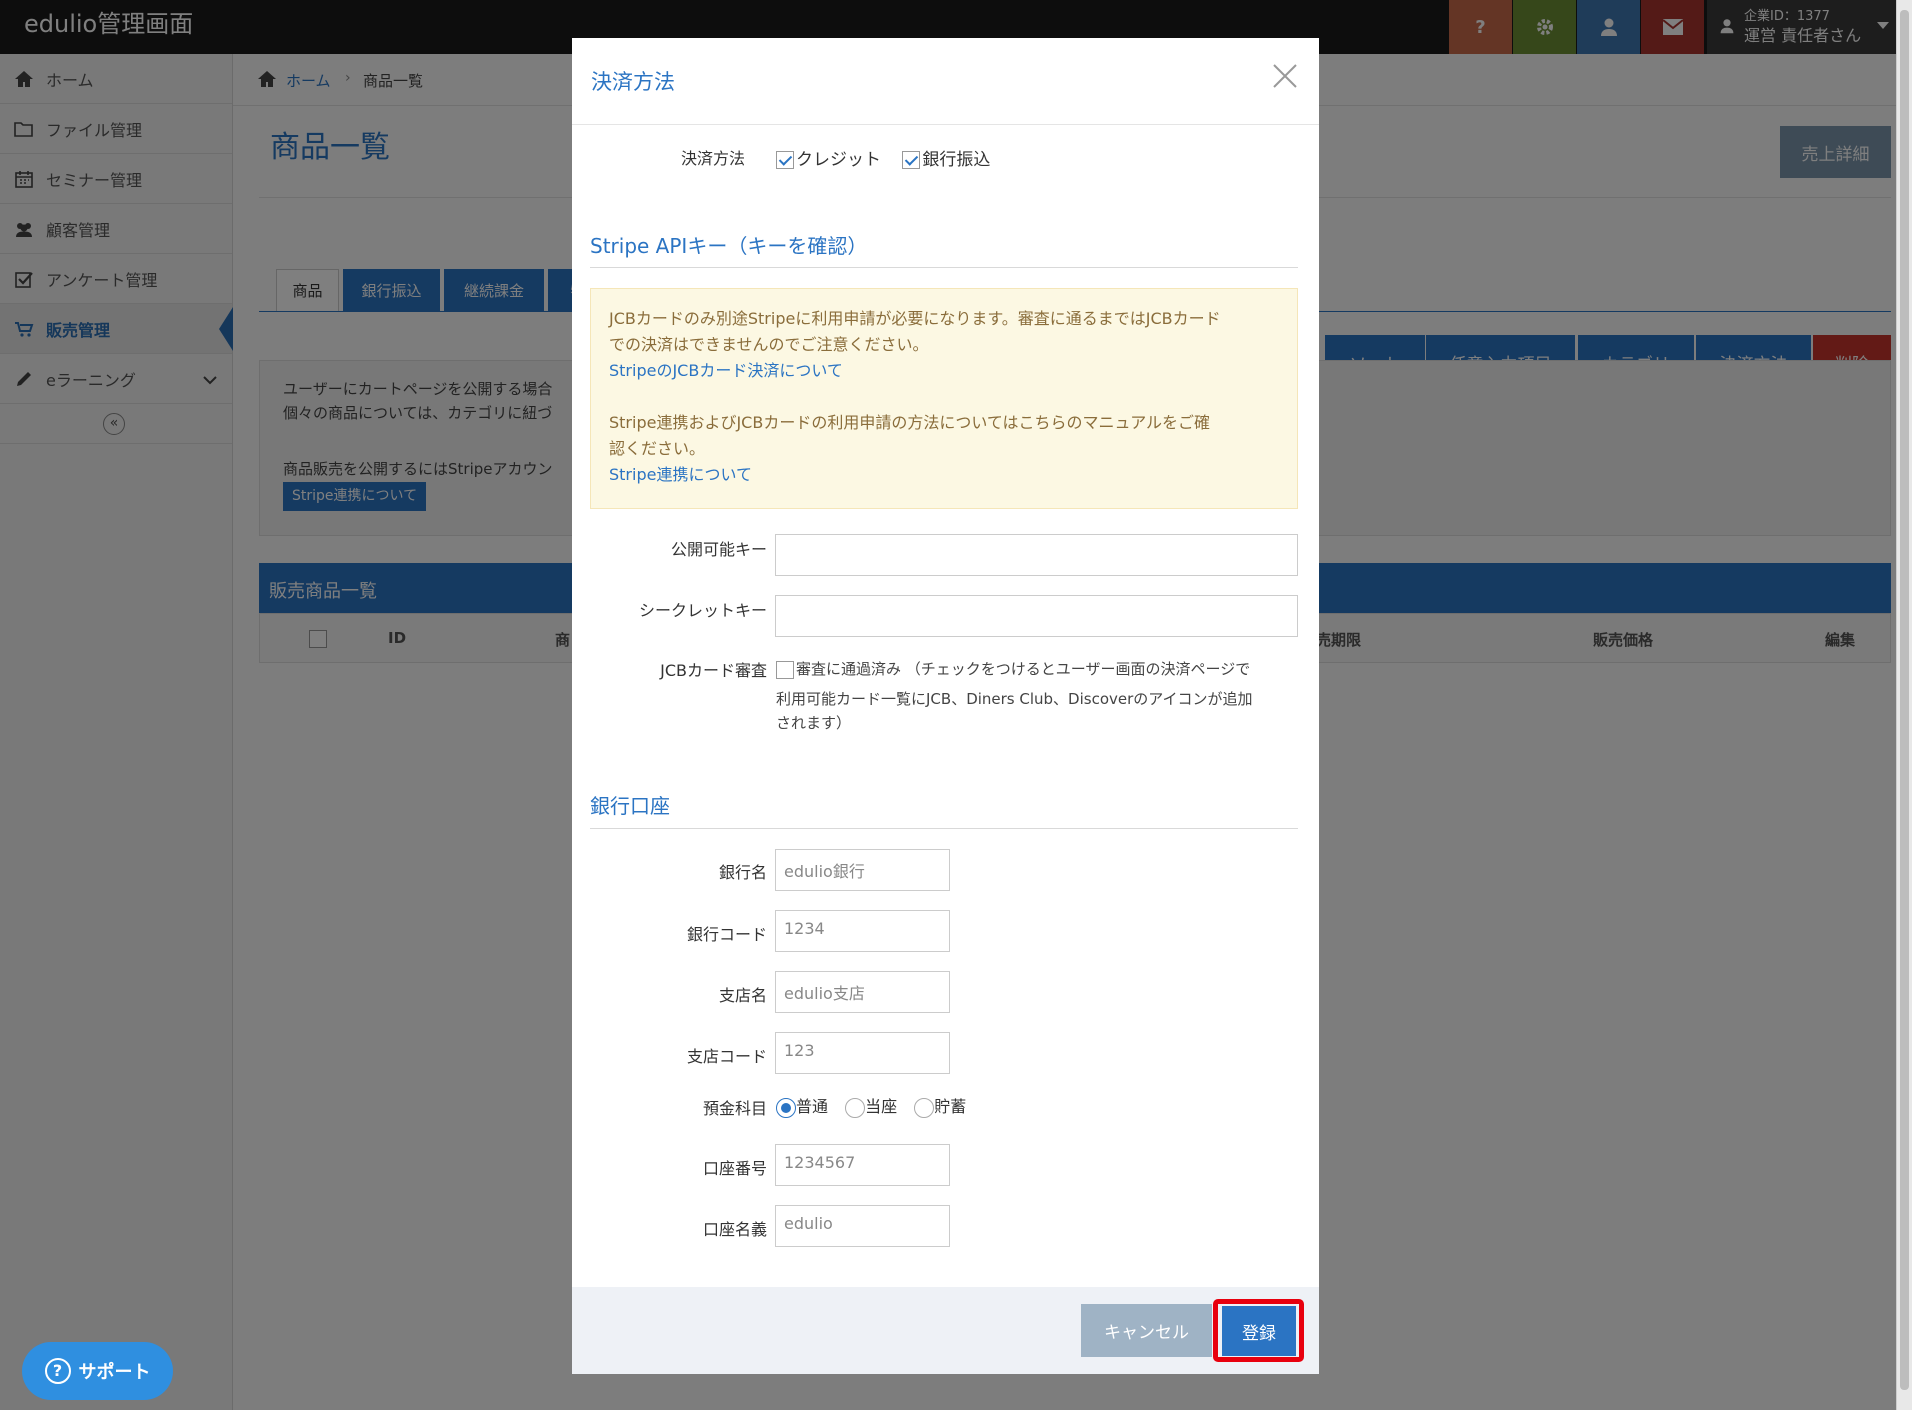  What do you see at coordinates (945, 1330) in the screenshot?
I see `modal-footer: キャンセル 登録` at bounding box center [945, 1330].